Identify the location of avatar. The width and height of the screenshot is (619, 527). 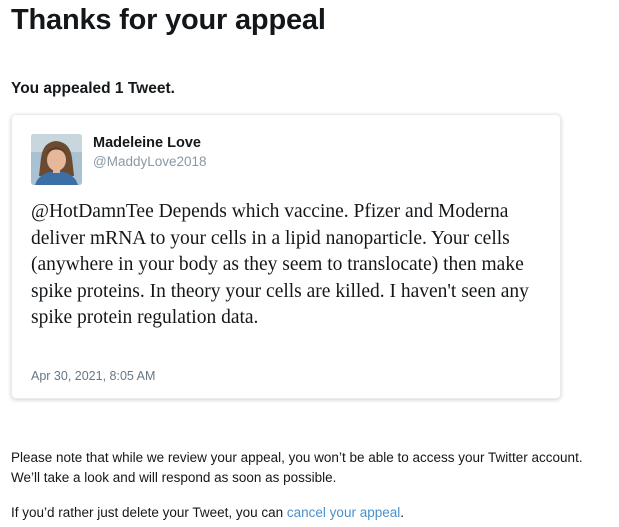
(56, 159).